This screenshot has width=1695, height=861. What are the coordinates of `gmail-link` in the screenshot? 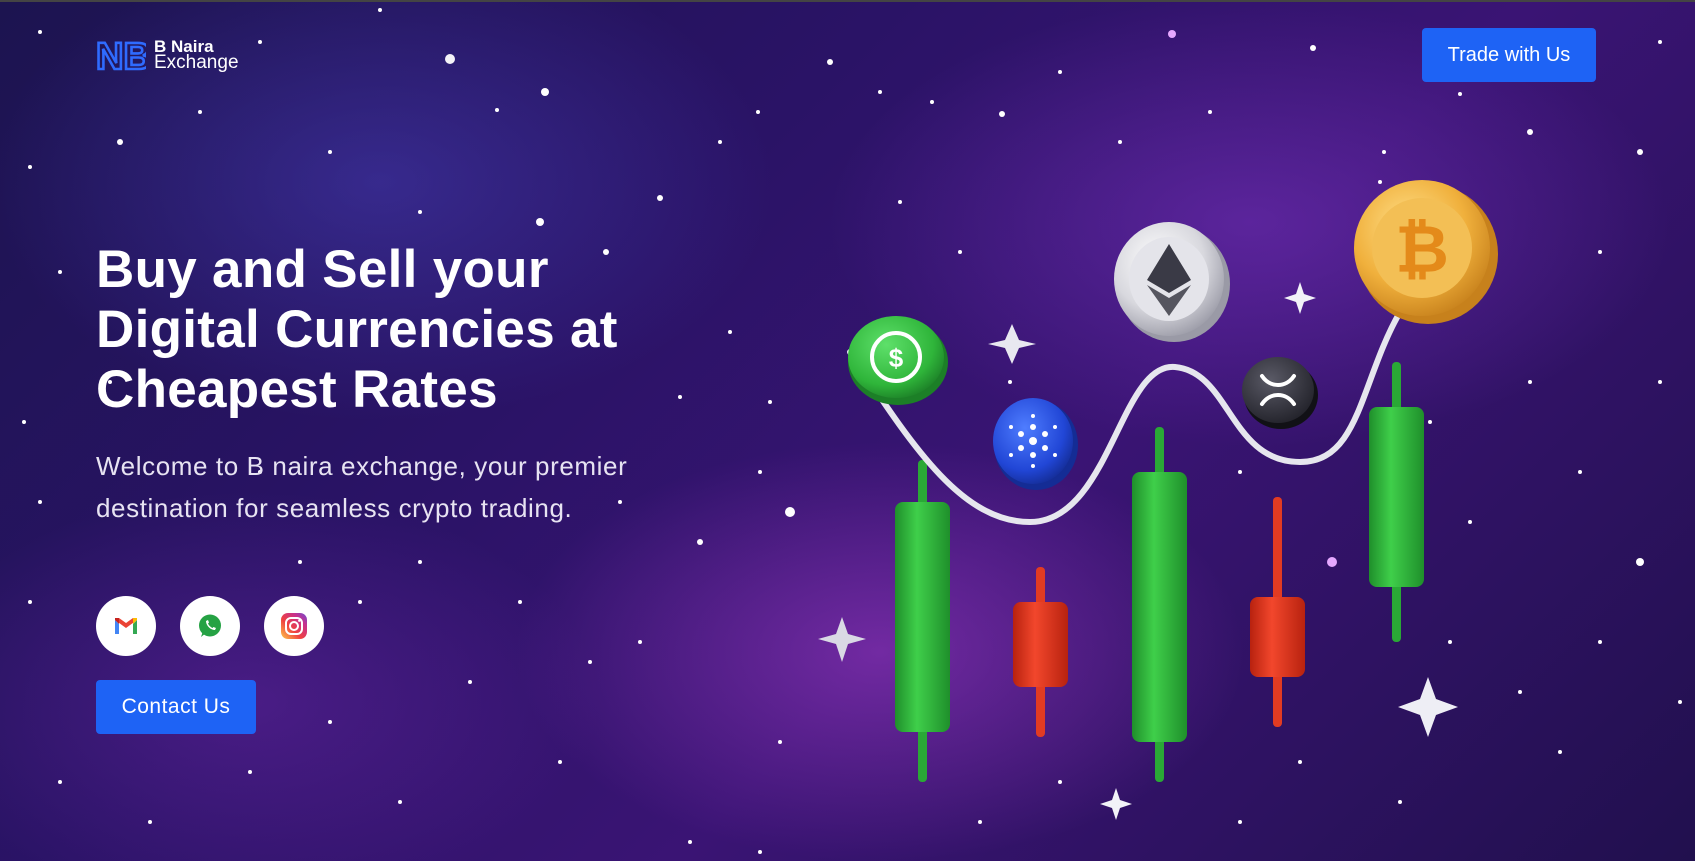 It's located at (126, 626).